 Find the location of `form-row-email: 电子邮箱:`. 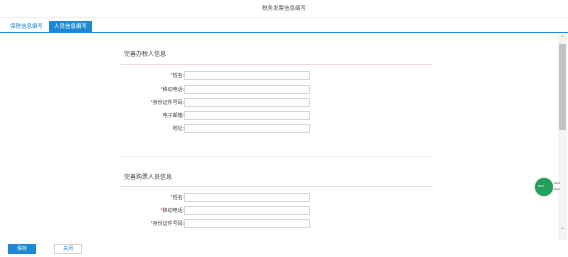

form-row-email: 电子邮箱: is located at coordinates (220, 116).